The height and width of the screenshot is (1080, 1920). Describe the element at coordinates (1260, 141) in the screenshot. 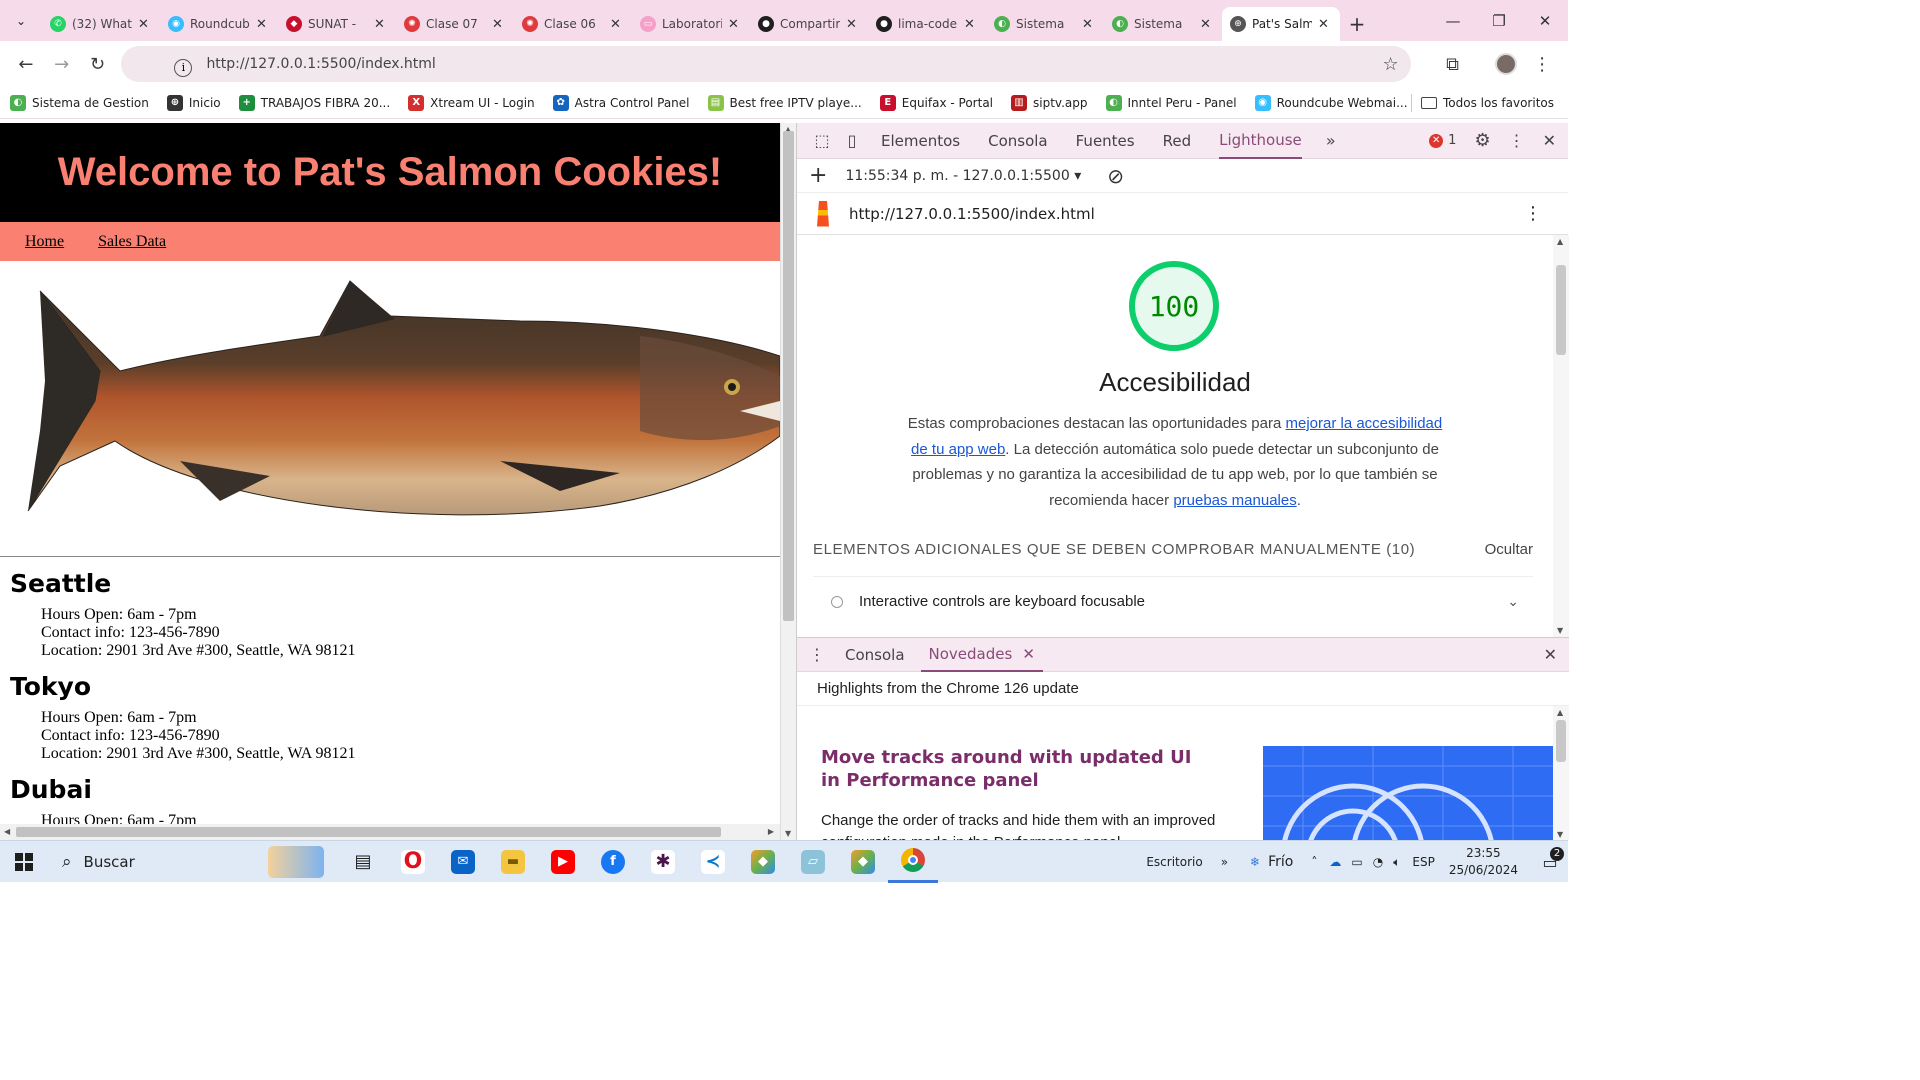

I see `devtools-tab-lighthouse: Lighthouse` at that location.